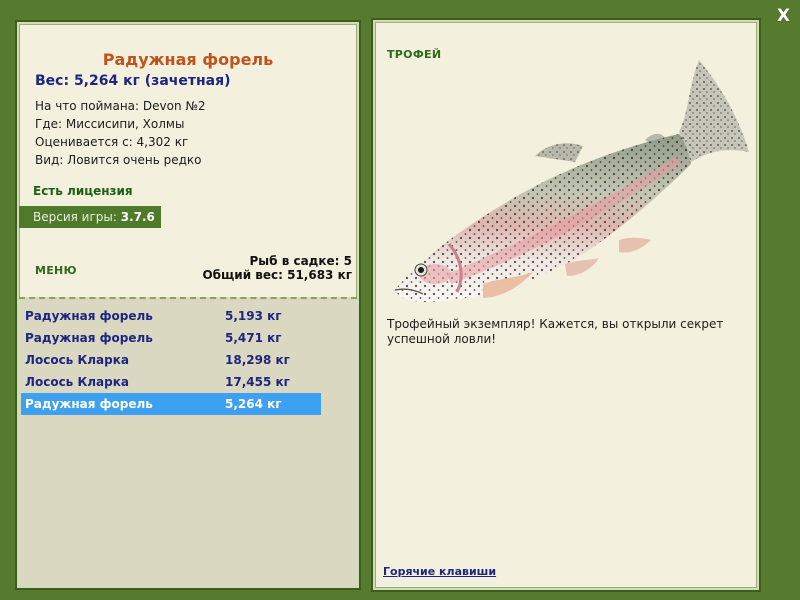 This screenshot has width=800, height=600. Describe the element at coordinates (188, 59) in the screenshot. I see `fish-title: Радужная форель` at that location.